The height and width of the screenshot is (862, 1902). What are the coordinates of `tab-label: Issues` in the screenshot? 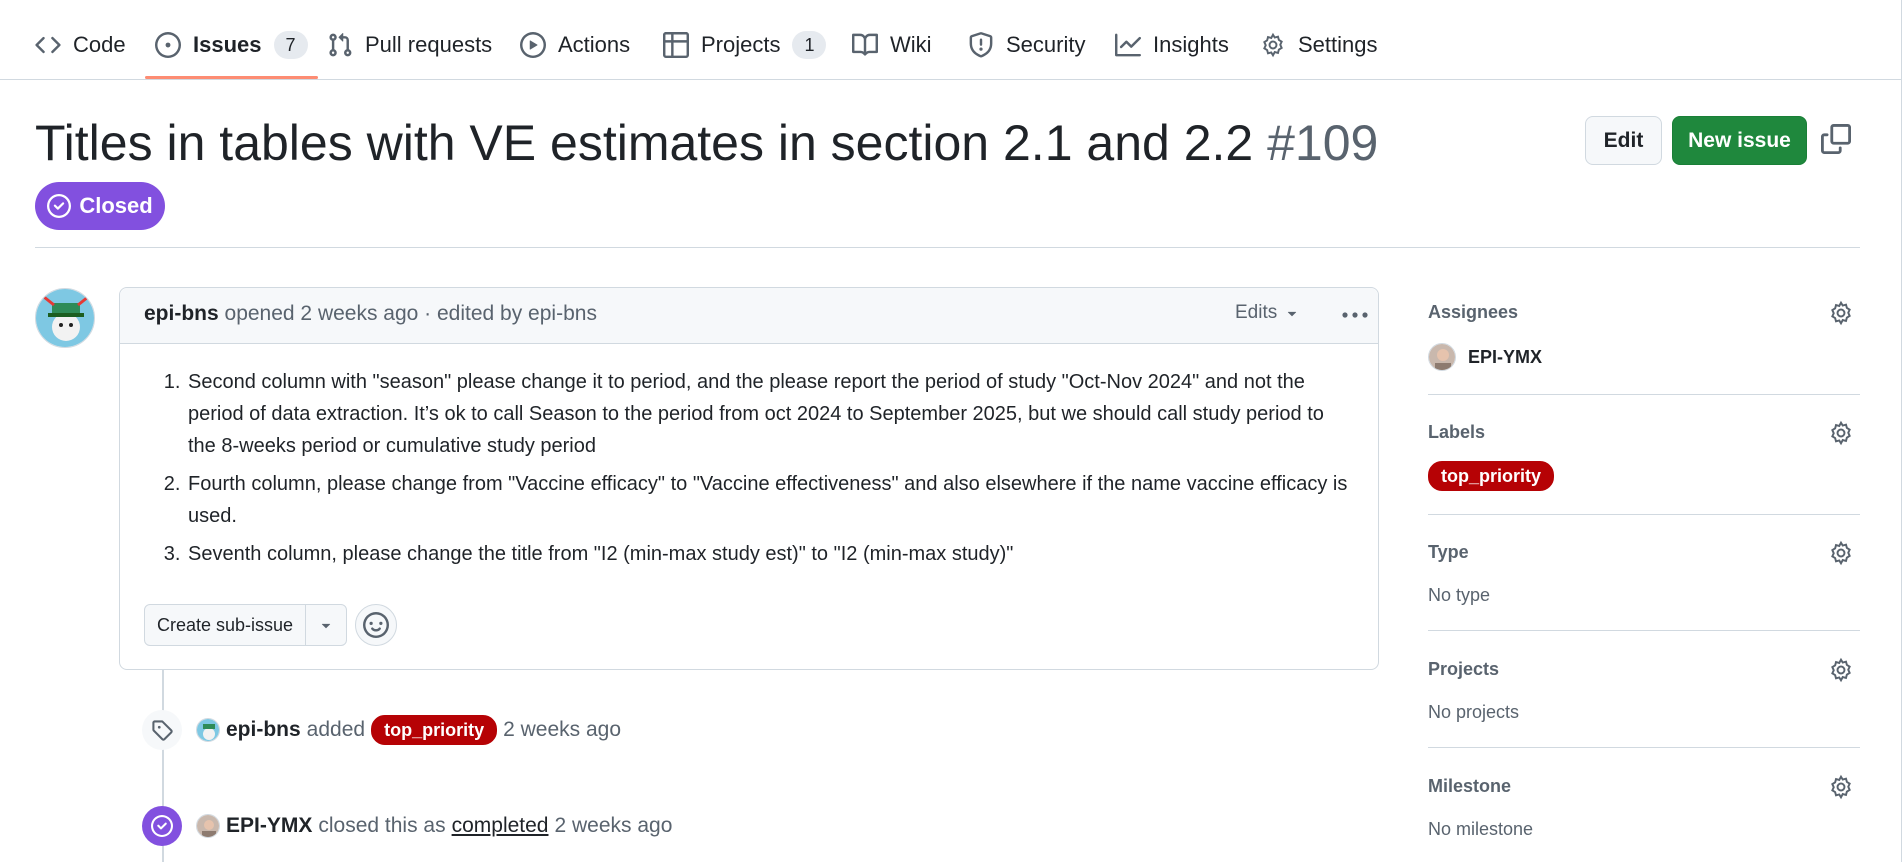 It's located at (227, 44).